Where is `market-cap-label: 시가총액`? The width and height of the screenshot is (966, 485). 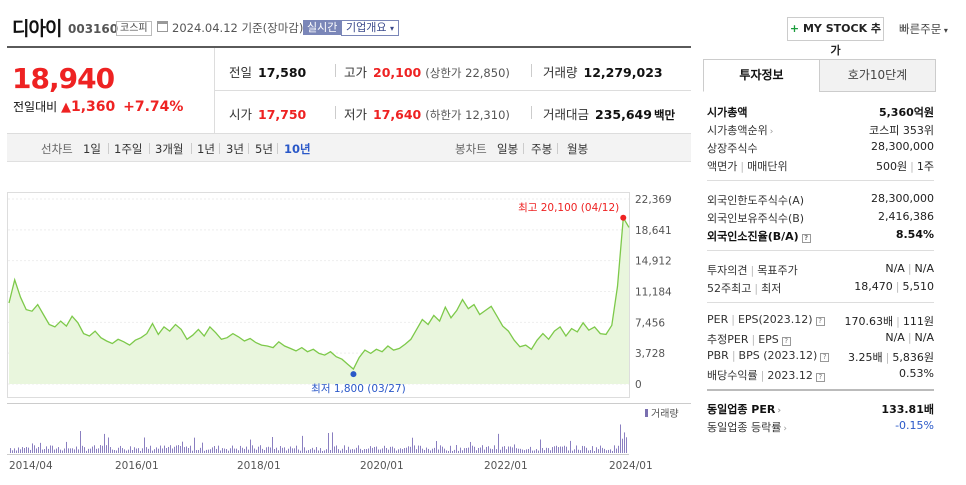
market-cap-label: 시가총액 is located at coordinates (727, 112).